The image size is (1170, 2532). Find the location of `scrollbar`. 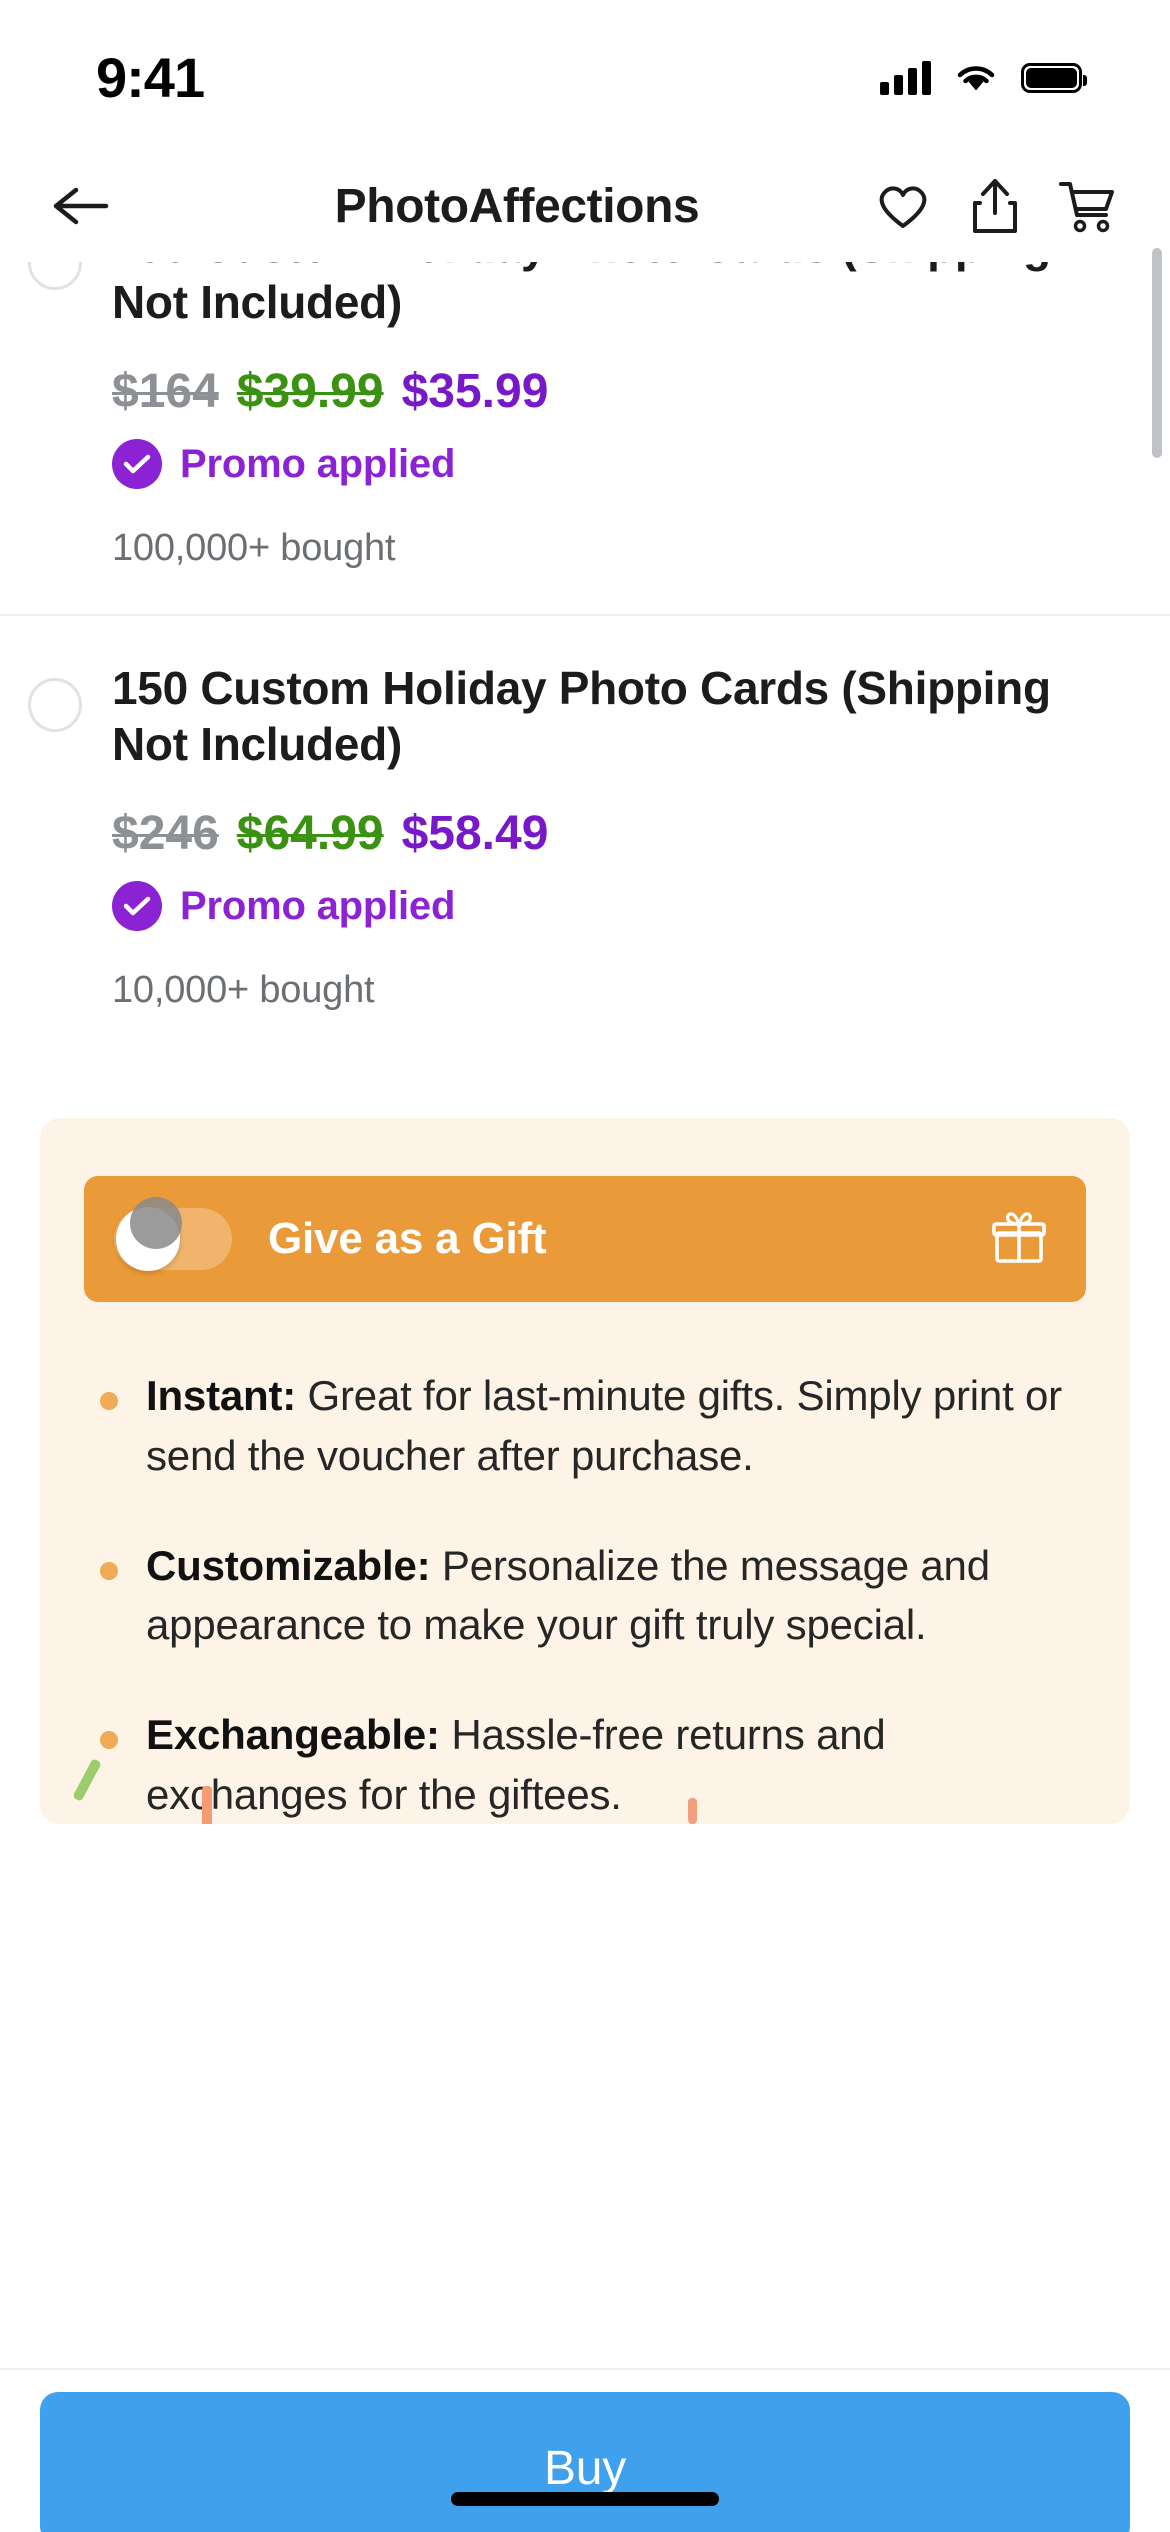

scrollbar is located at coordinates (1157, 353).